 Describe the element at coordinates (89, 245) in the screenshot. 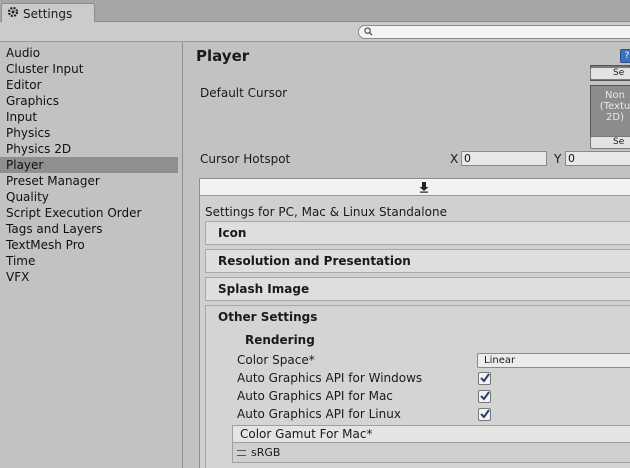

I see `sidebar-item-textmesh-pro: TextMesh Pro` at that location.